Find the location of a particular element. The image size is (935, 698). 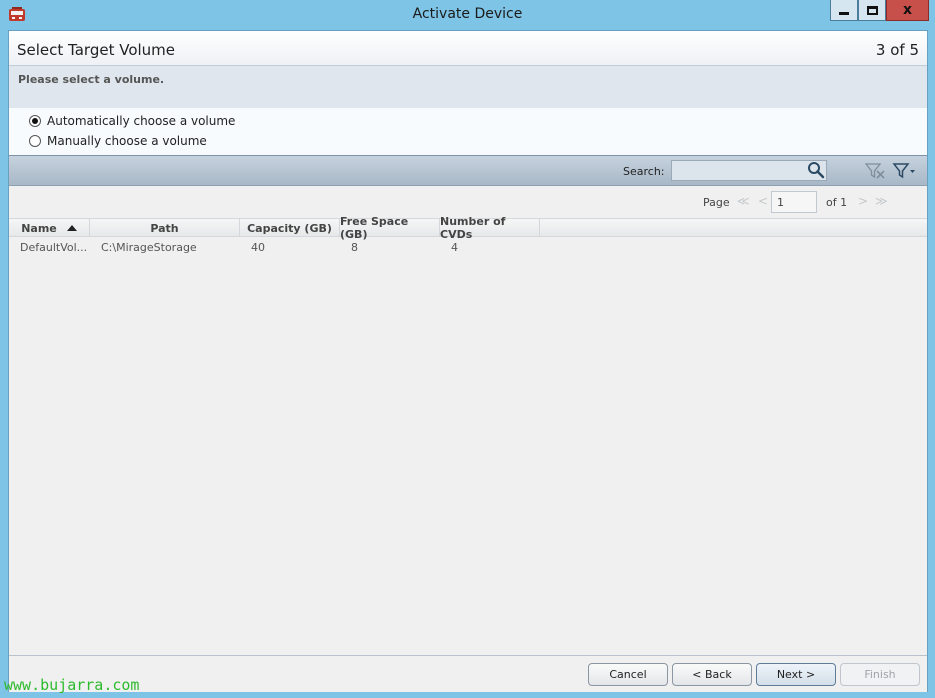

column-header-path: Path is located at coordinates (165, 228).